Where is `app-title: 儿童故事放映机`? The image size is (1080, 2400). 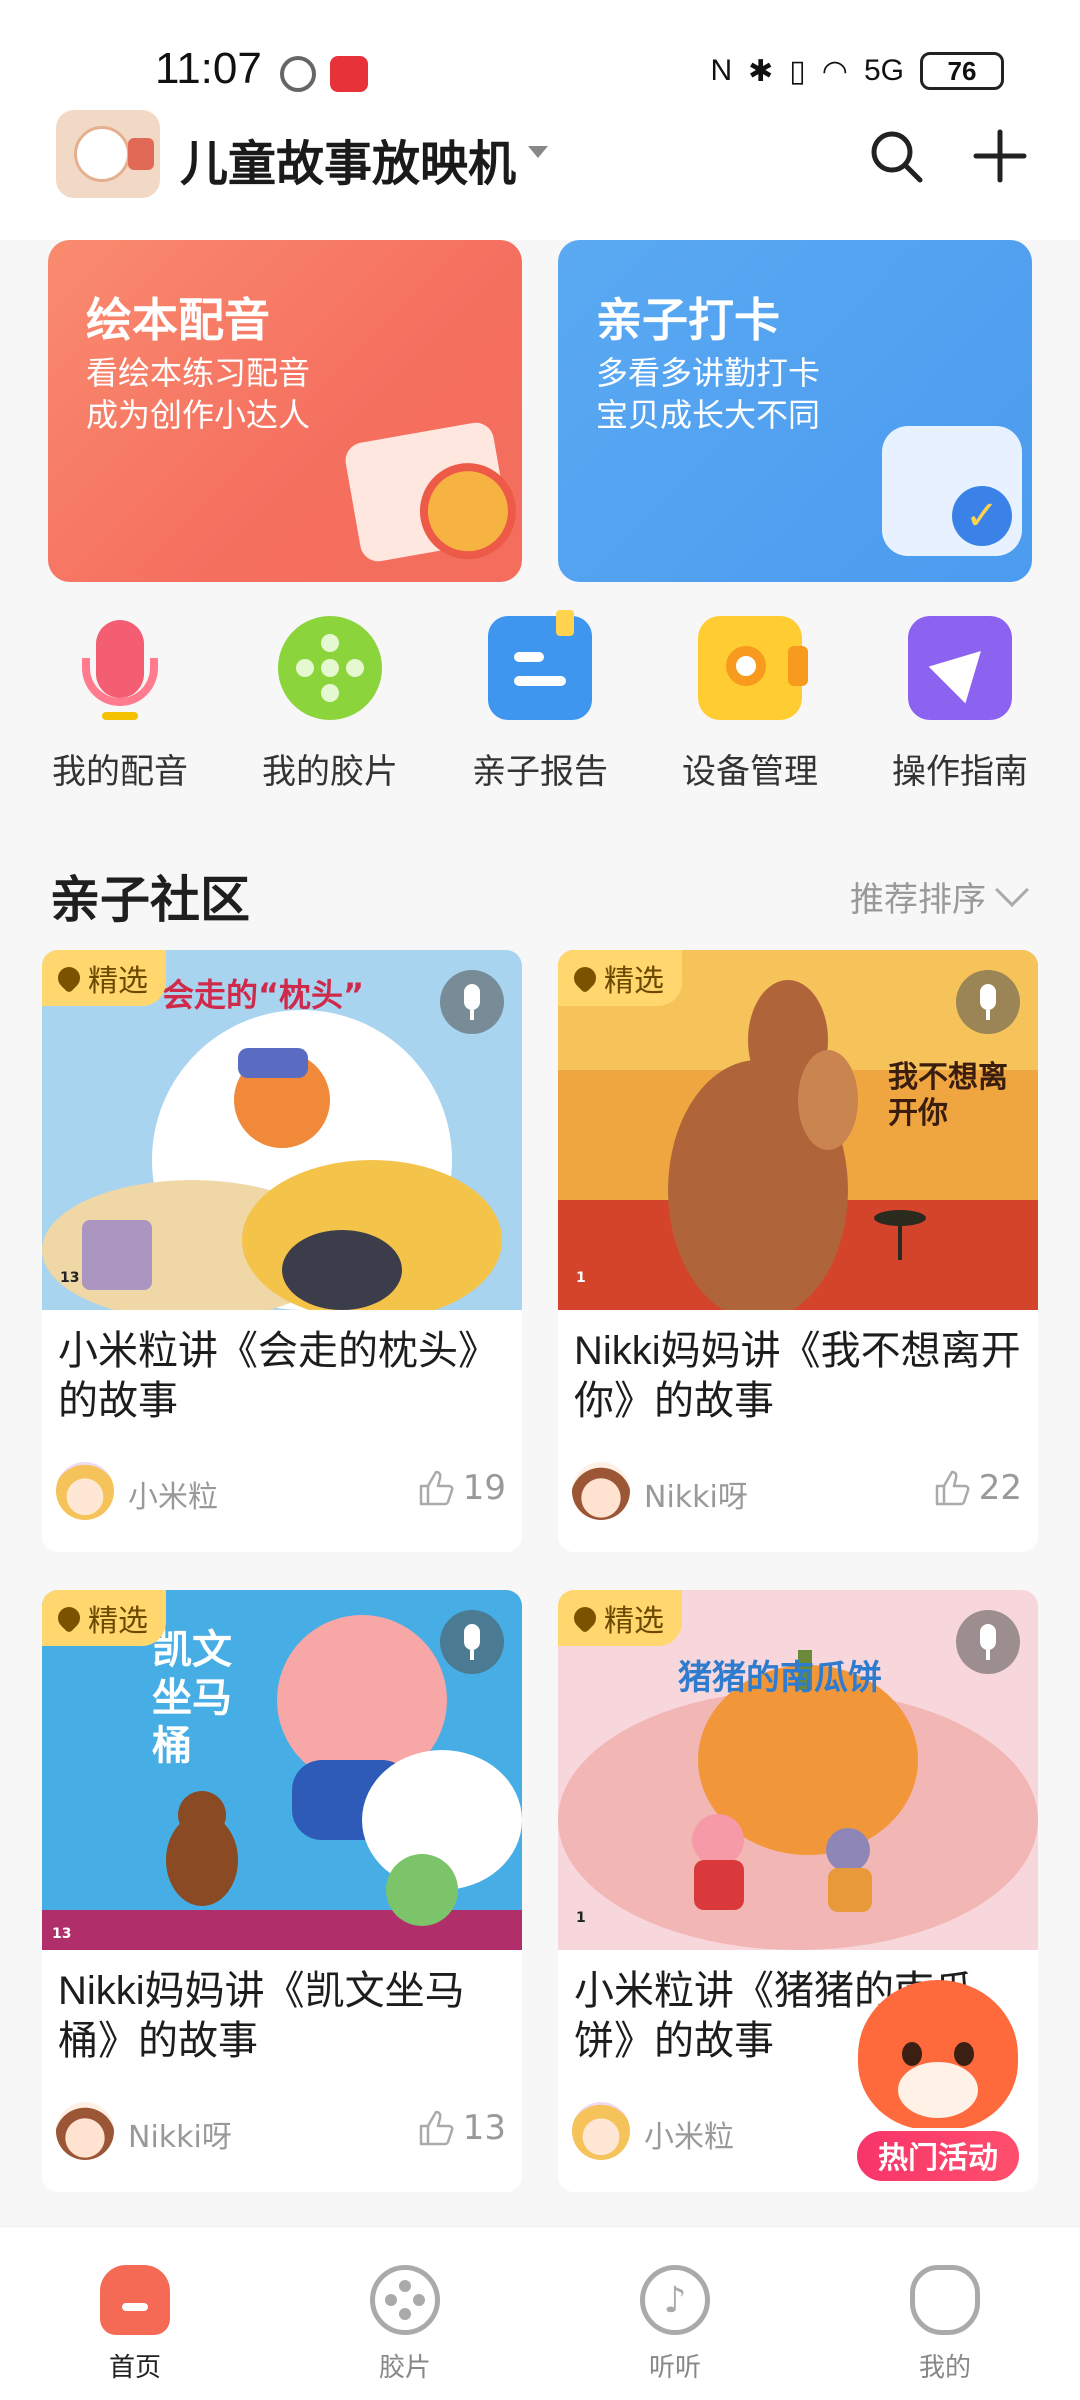 app-title: 儿童故事放映机 is located at coordinates (348, 159).